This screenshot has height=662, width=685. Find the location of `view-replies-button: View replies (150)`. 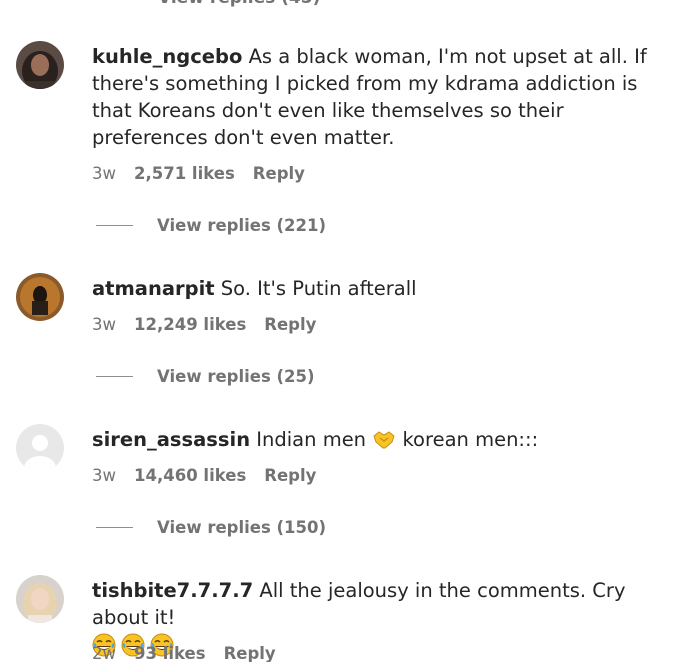

view-replies-button: View replies (150) is located at coordinates (211, 527).